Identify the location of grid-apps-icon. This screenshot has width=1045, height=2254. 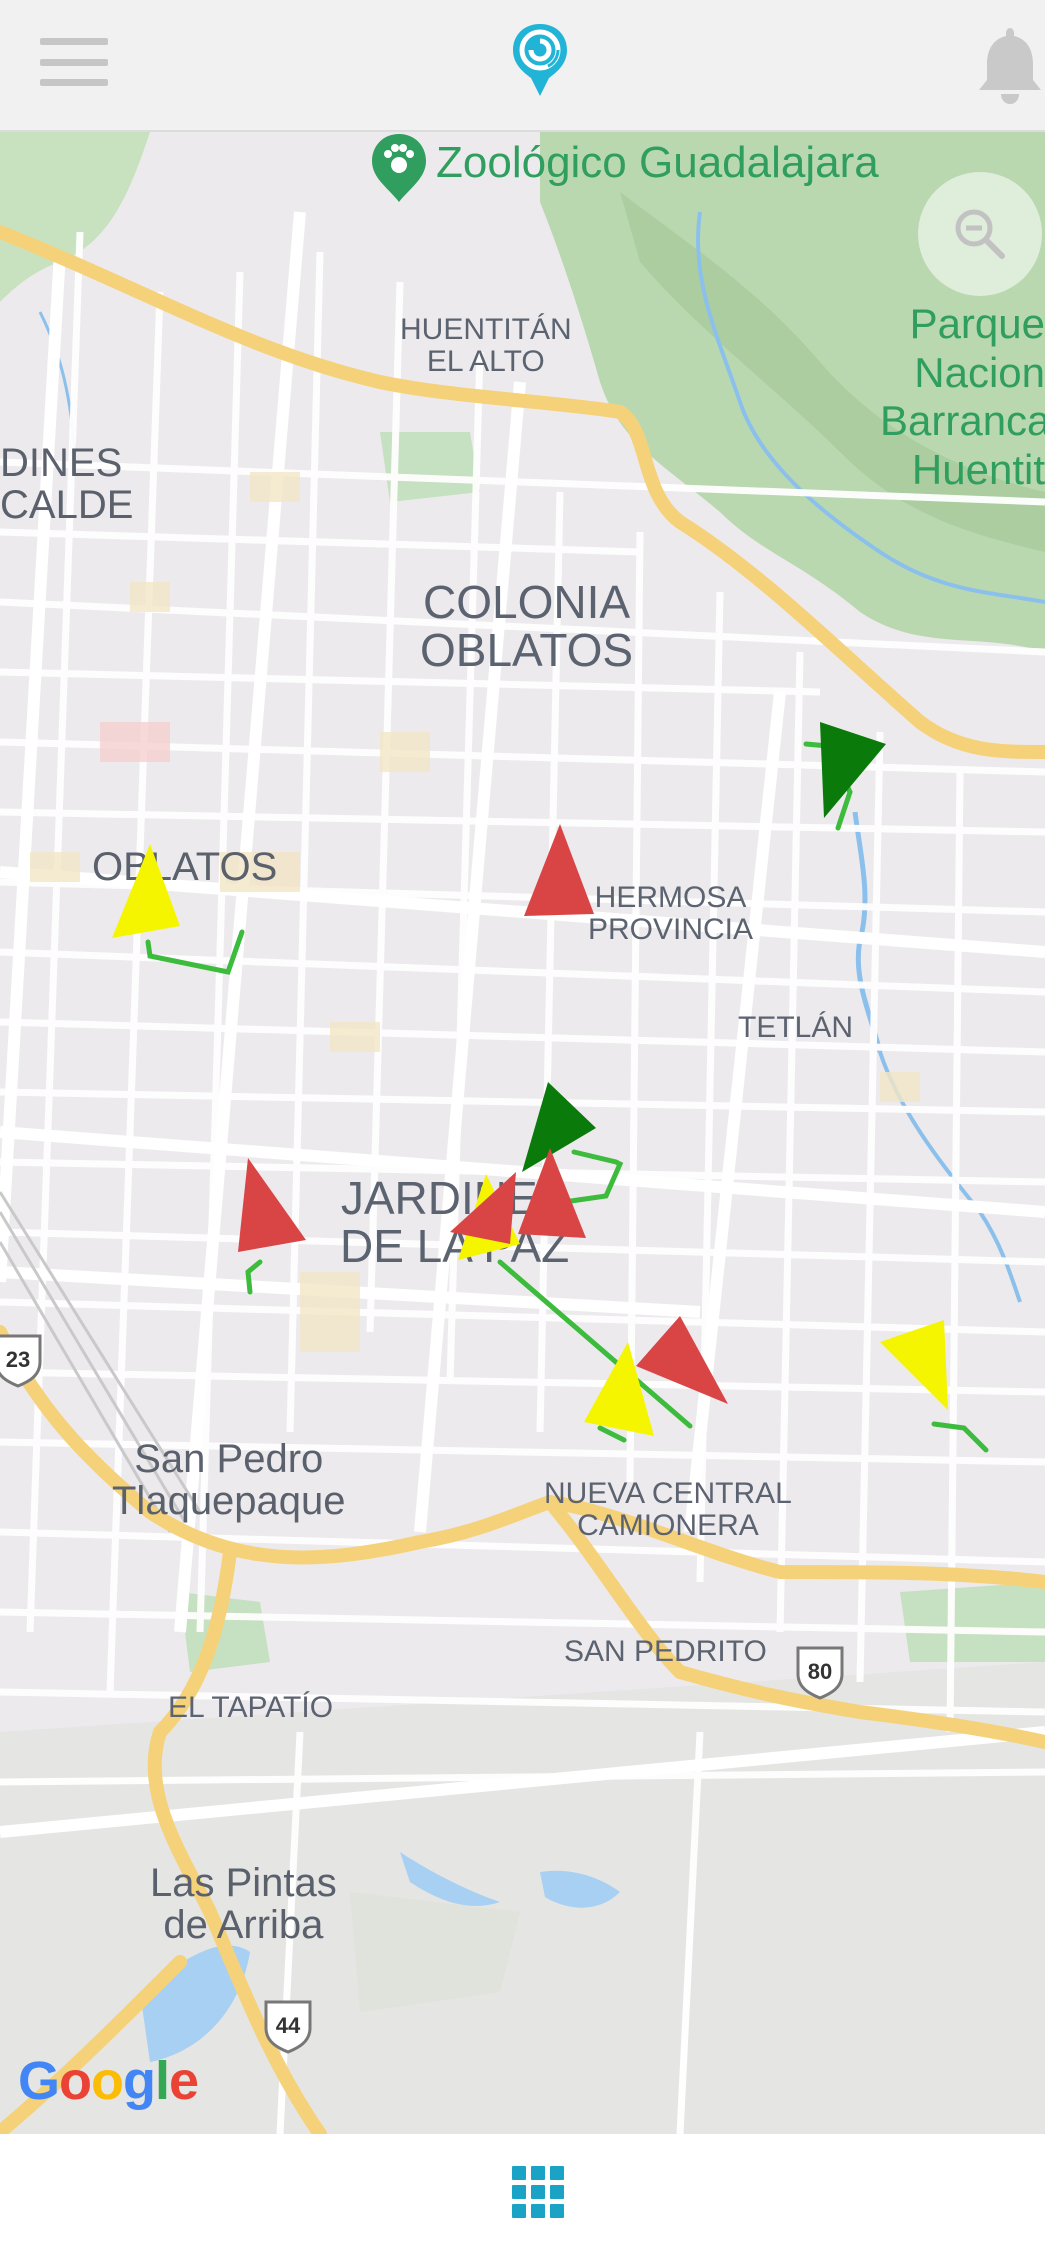
(540, 2194).